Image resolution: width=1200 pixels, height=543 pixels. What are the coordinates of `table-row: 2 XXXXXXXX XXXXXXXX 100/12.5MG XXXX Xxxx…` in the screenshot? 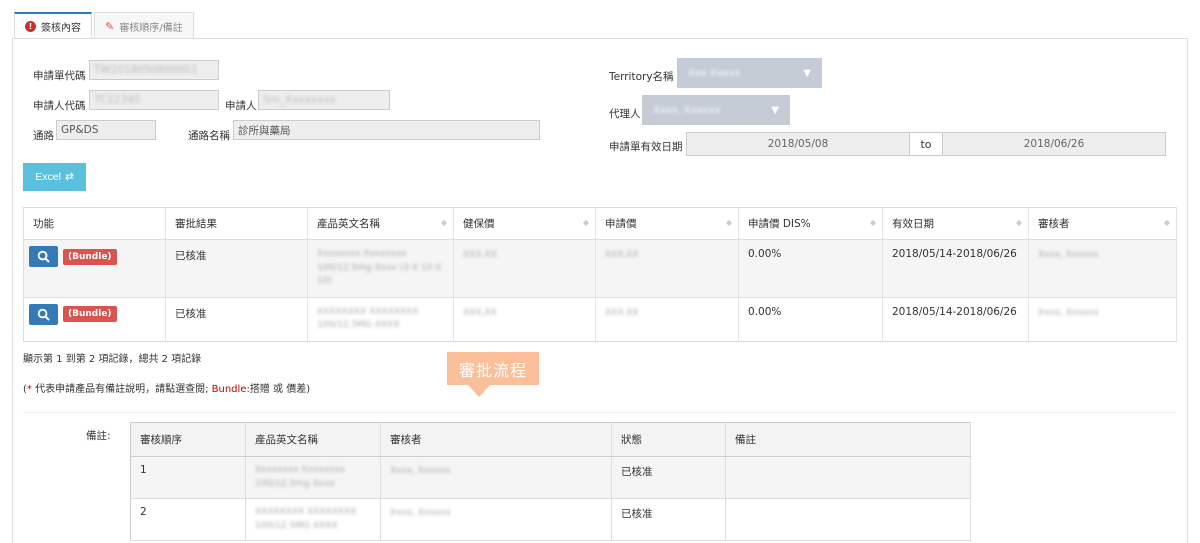 It's located at (550, 519).